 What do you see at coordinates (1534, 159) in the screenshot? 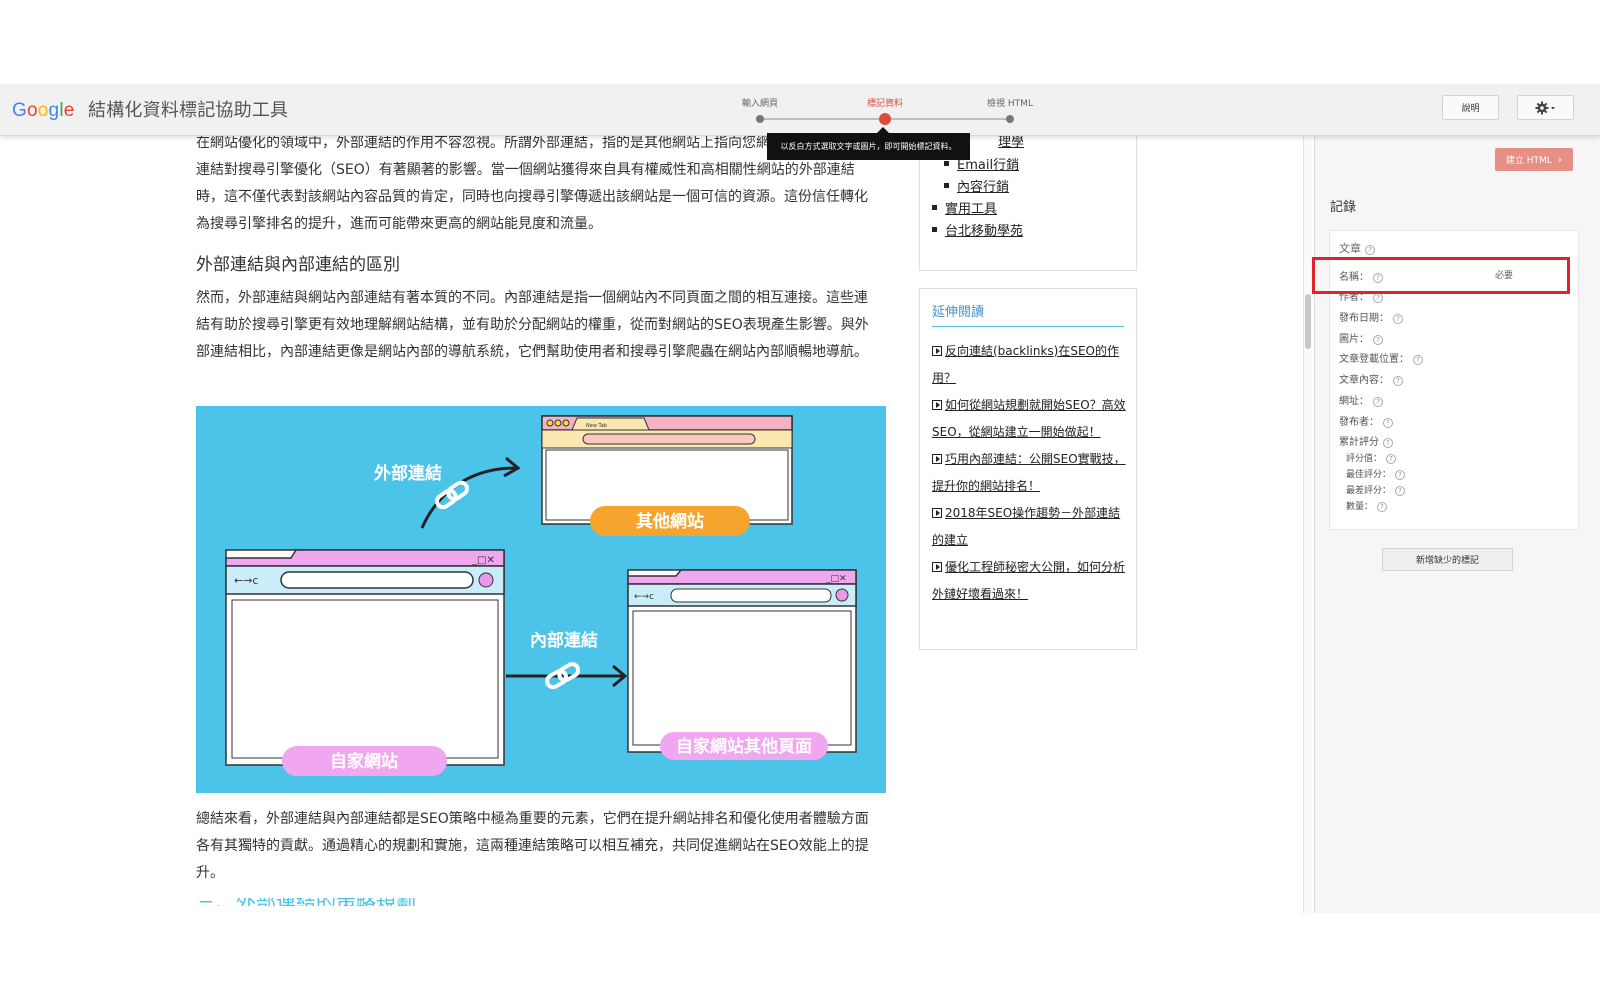
I see `create-html-button: 建立 HTML ›` at bounding box center [1534, 159].